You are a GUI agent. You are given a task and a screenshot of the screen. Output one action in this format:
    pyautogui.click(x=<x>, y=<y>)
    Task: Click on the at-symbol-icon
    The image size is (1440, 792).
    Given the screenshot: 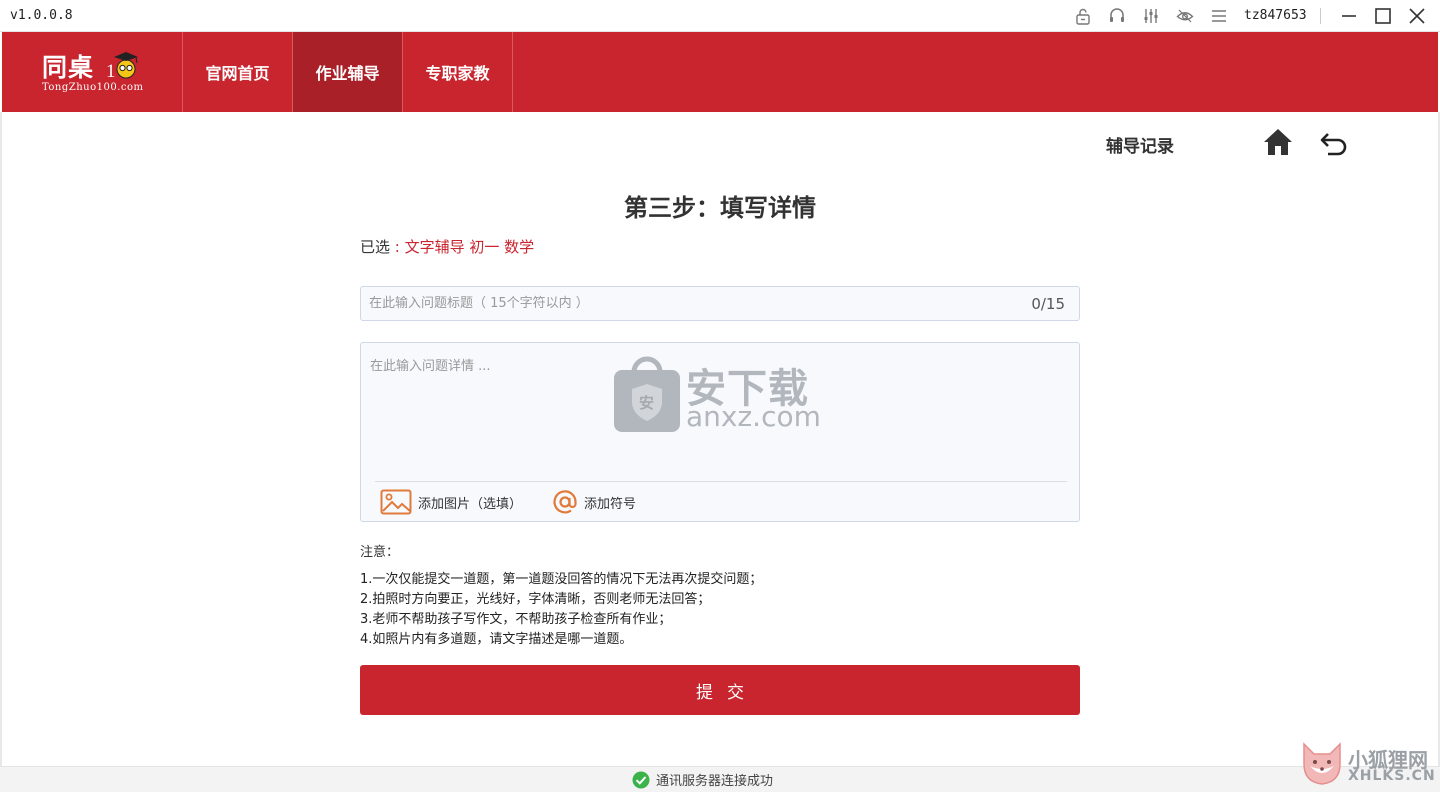 What is the action you would take?
    pyautogui.click(x=565, y=502)
    